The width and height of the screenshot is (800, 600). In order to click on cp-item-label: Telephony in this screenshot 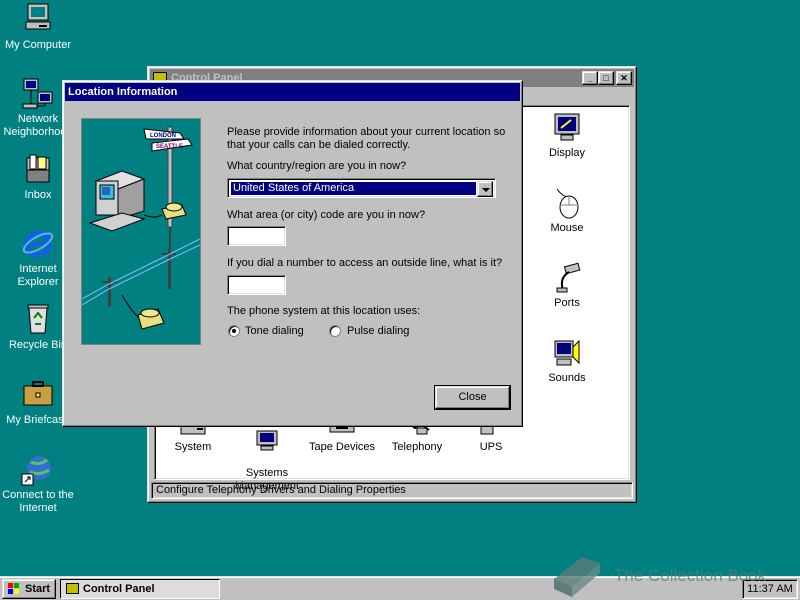, I will do `click(417, 447)`.